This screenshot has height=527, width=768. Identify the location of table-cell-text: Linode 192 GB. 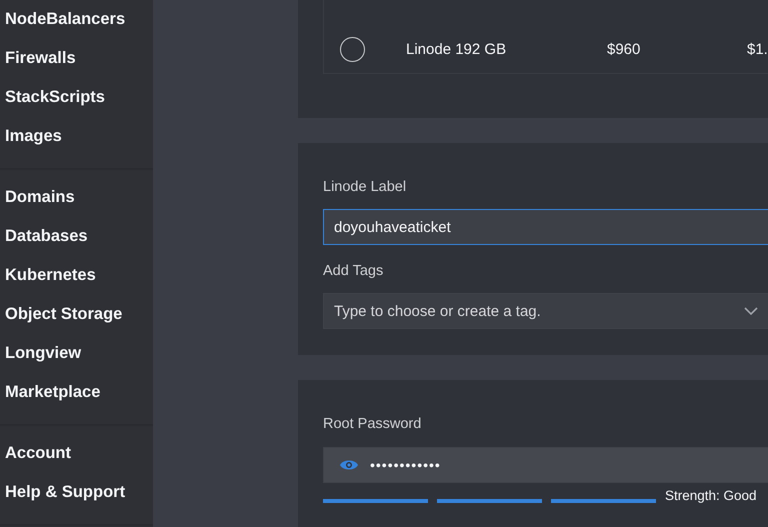
(457, 49).